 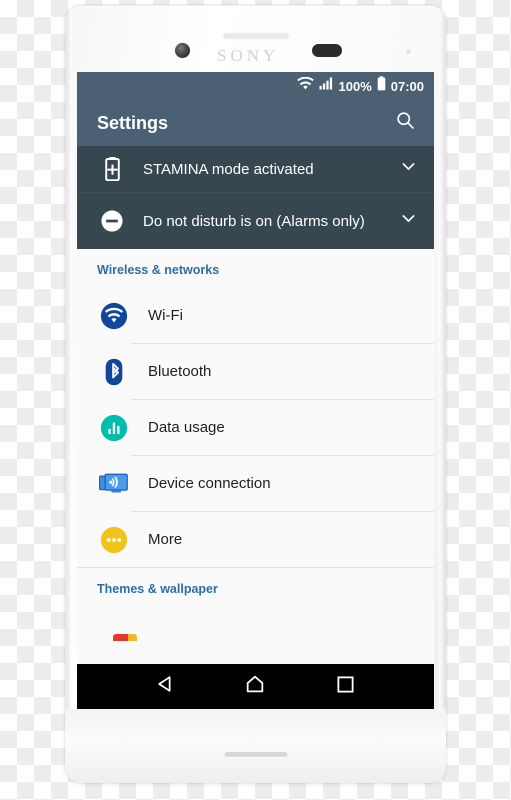 What do you see at coordinates (255, 754) in the screenshot?
I see `bottom-speaker` at bounding box center [255, 754].